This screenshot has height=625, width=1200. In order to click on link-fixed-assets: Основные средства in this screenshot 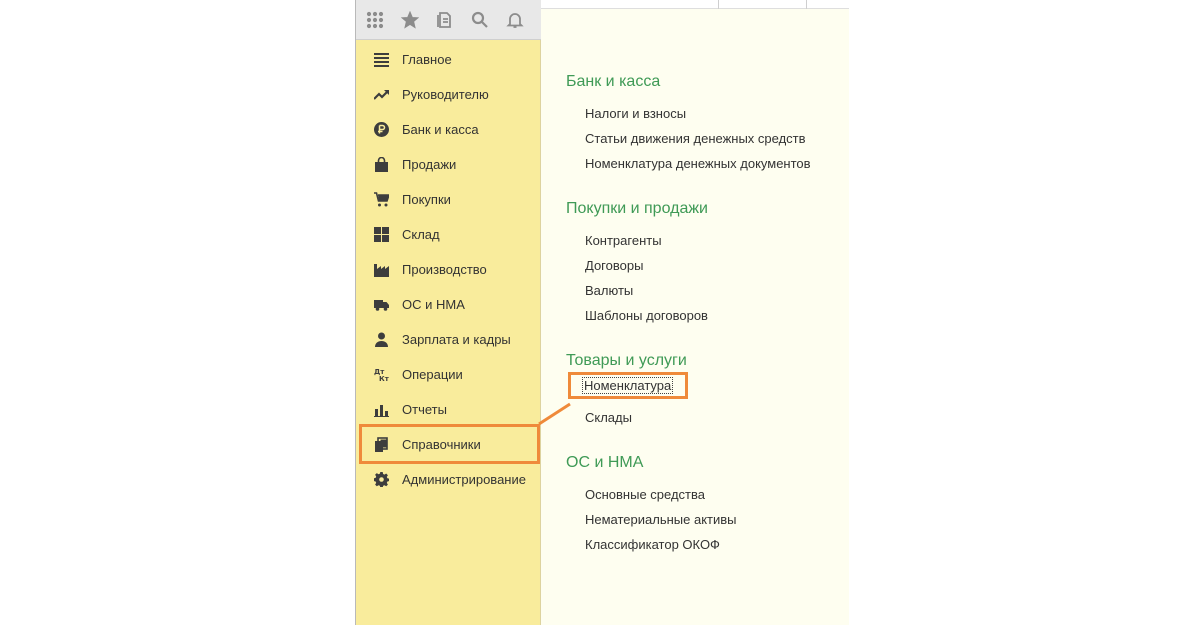, I will do `click(645, 494)`.